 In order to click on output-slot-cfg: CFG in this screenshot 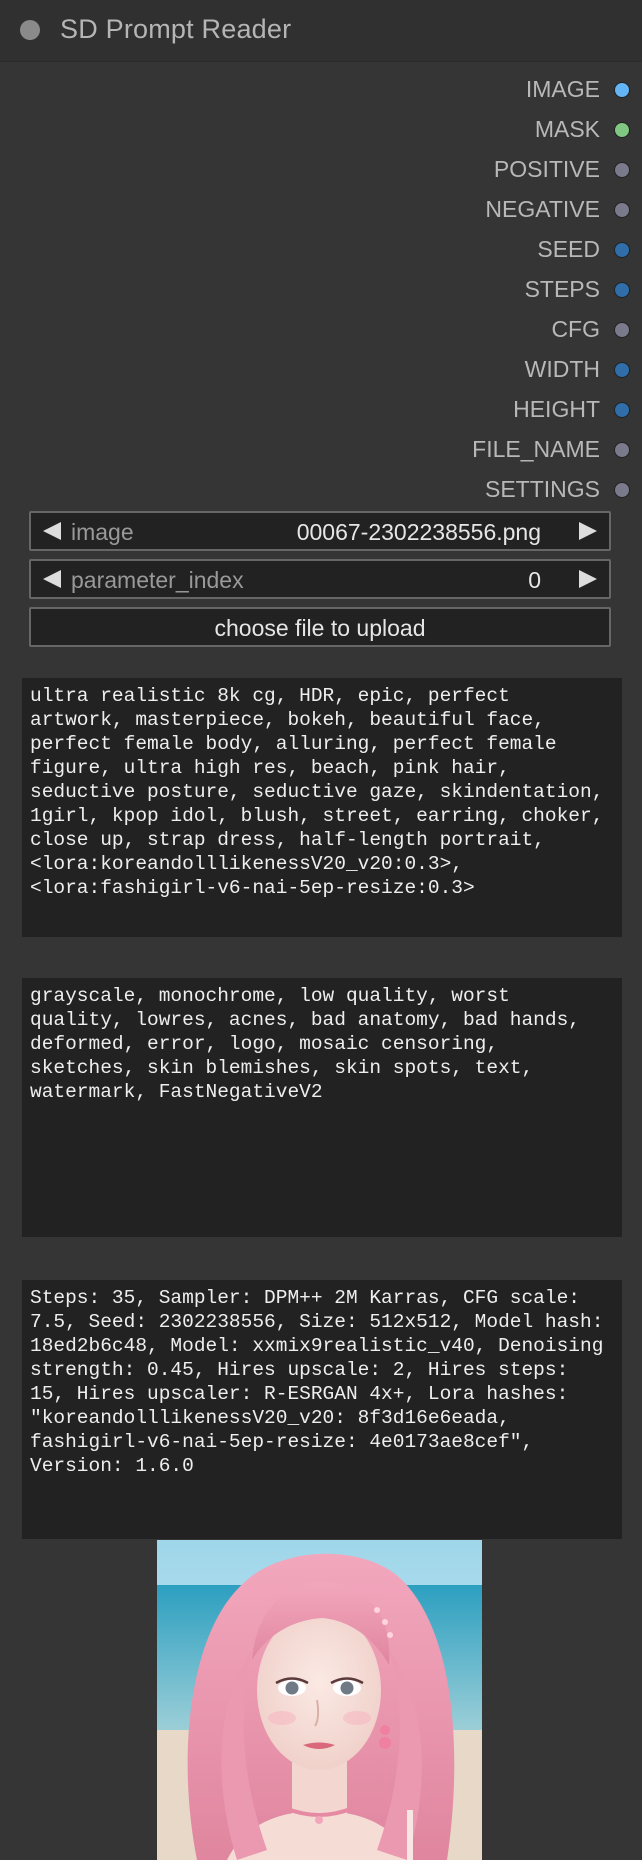, I will do `click(321, 332)`.